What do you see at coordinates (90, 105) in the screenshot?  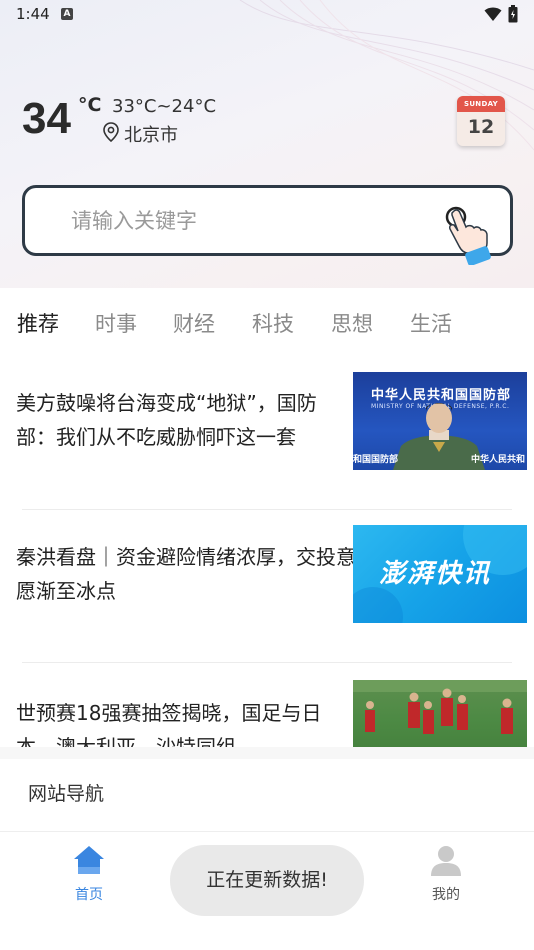 I see `temperature-unit: °C` at bounding box center [90, 105].